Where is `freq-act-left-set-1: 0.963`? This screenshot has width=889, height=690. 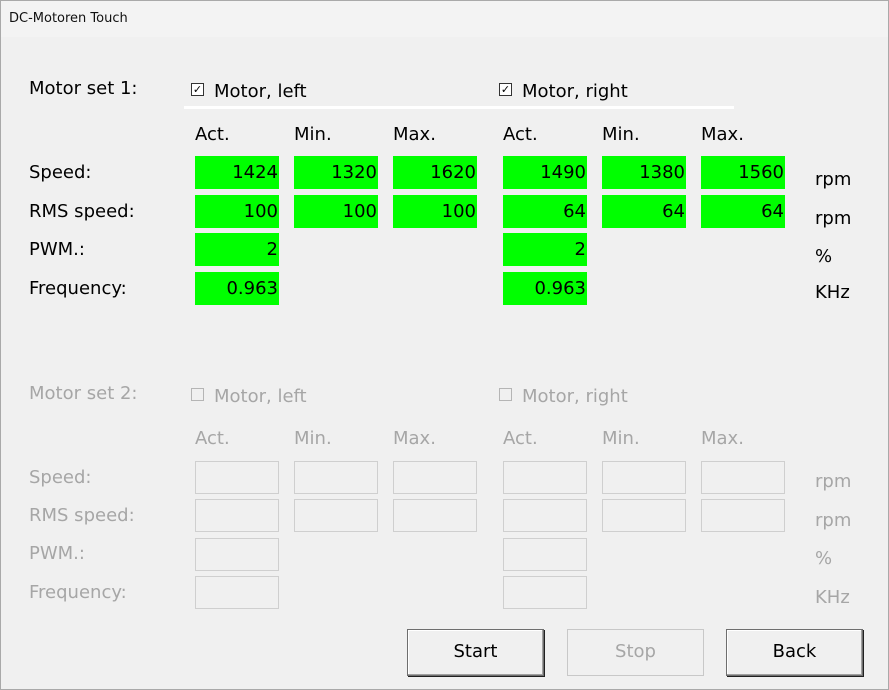
freq-act-left-set-1: 0.963 is located at coordinates (237, 288).